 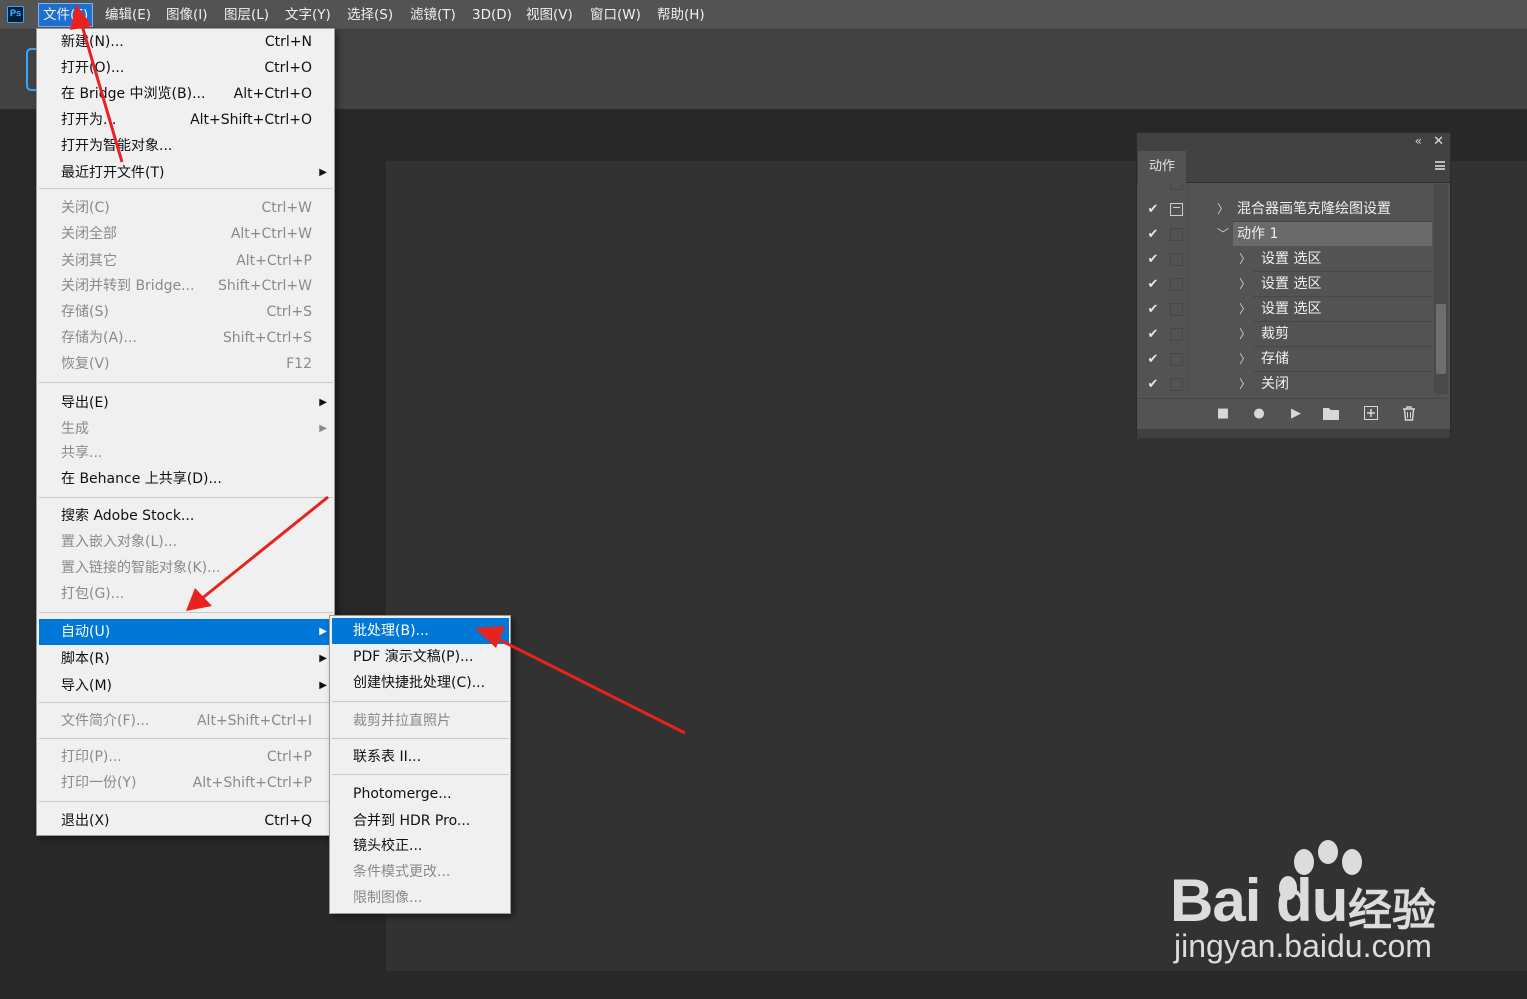 What do you see at coordinates (308, 15) in the screenshot?
I see `menu-type: 文字(Y)` at bounding box center [308, 15].